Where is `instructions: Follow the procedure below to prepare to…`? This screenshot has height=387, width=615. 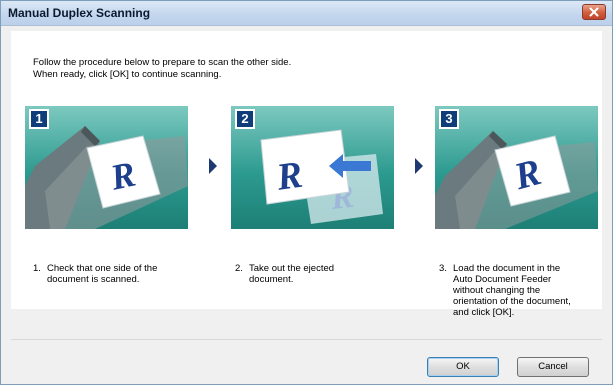
instructions: Follow the procedure below to prepare to… is located at coordinates (162, 69).